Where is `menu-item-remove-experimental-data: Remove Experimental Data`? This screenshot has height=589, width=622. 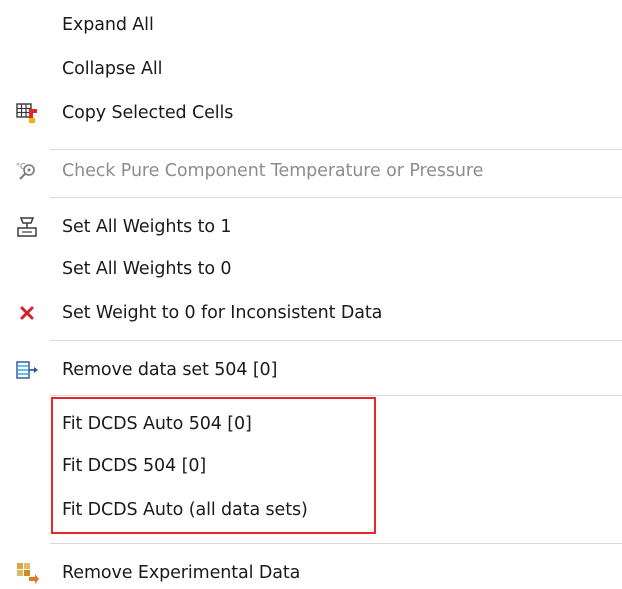 menu-item-remove-experimental-data: Remove Experimental Data is located at coordinates (311, 571).